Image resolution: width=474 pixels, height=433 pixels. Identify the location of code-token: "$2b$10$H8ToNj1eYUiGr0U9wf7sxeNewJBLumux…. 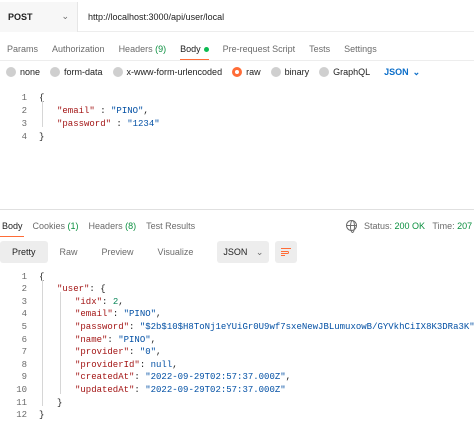
(306, 326).